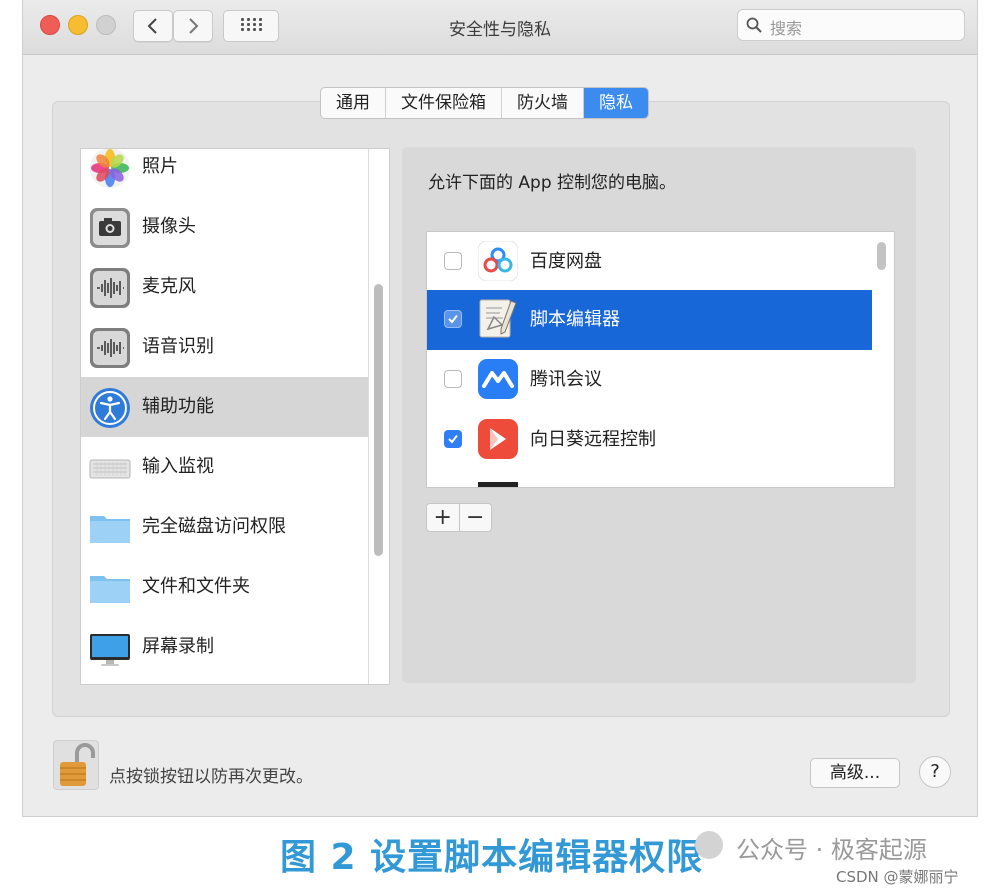 Image resolution: width=1004 pixels, height=896 pixels. I want to click on sidebar-item-label: 辅助功能, so click(178, 406).